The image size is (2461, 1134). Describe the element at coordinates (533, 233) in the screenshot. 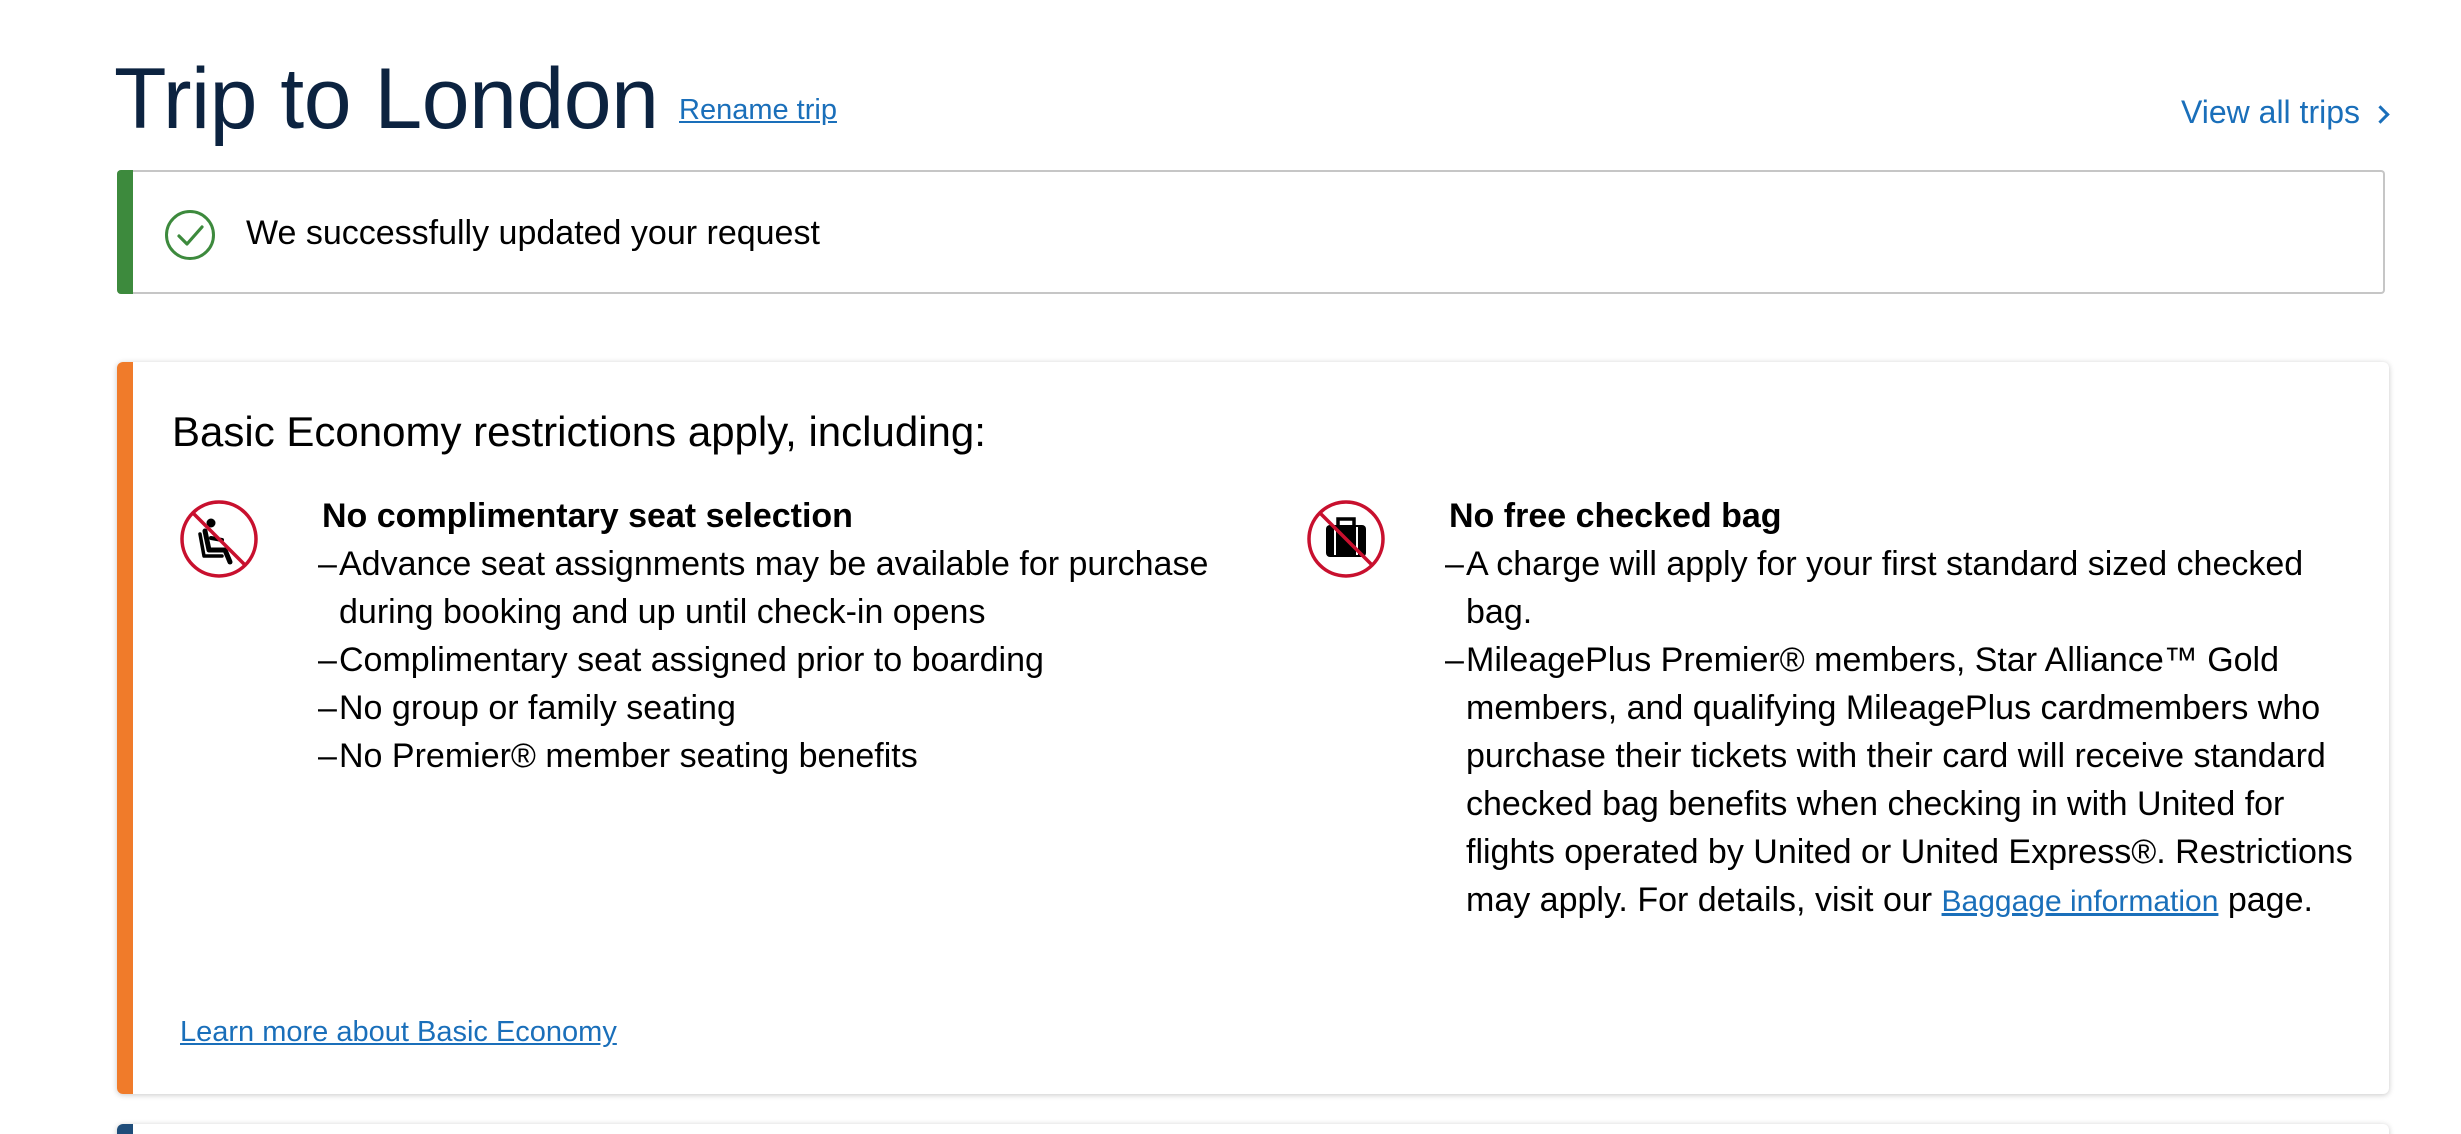

I see `success-message: We successfully updated your request` at that location.